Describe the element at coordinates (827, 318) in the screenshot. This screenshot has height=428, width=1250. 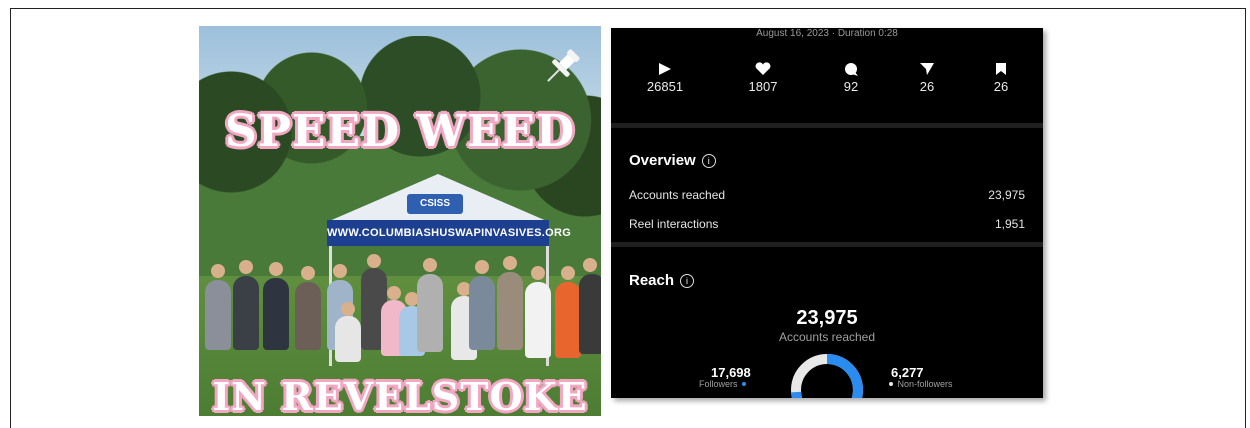
I see `reach-total: 23,975` at that location.